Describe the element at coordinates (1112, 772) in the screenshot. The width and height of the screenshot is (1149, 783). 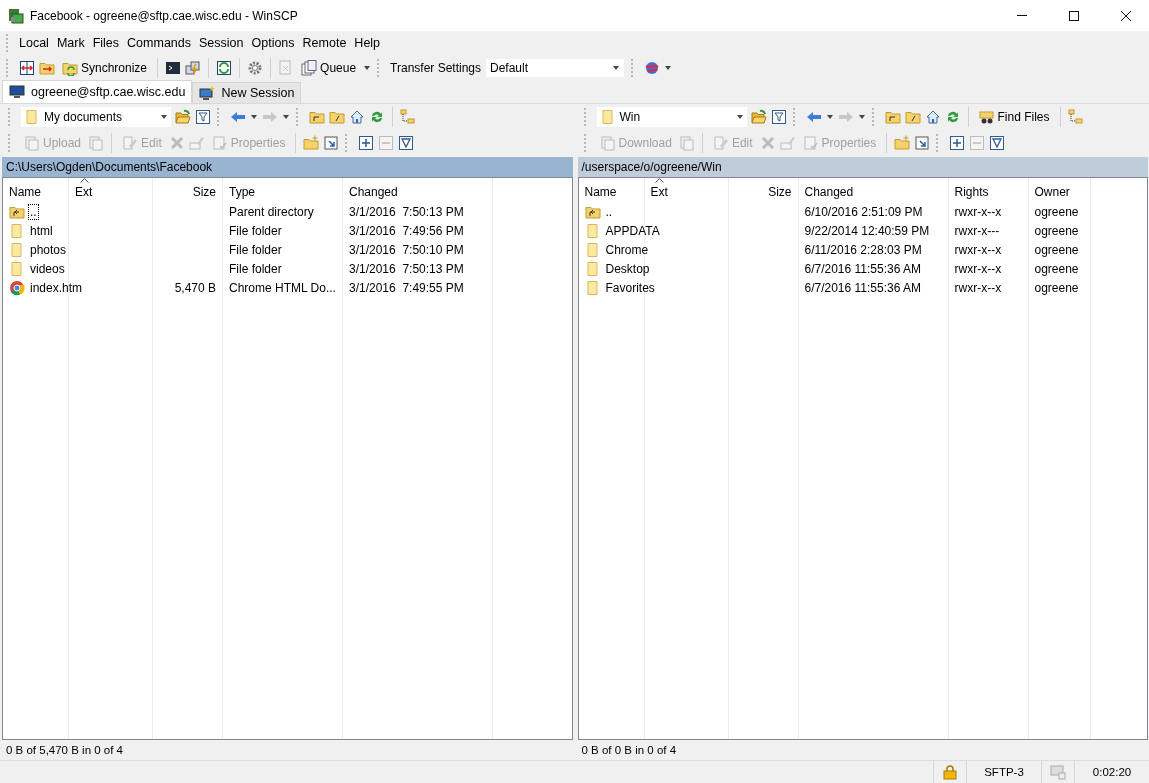
I see `elapsed-time: 0:02:20` at that location.